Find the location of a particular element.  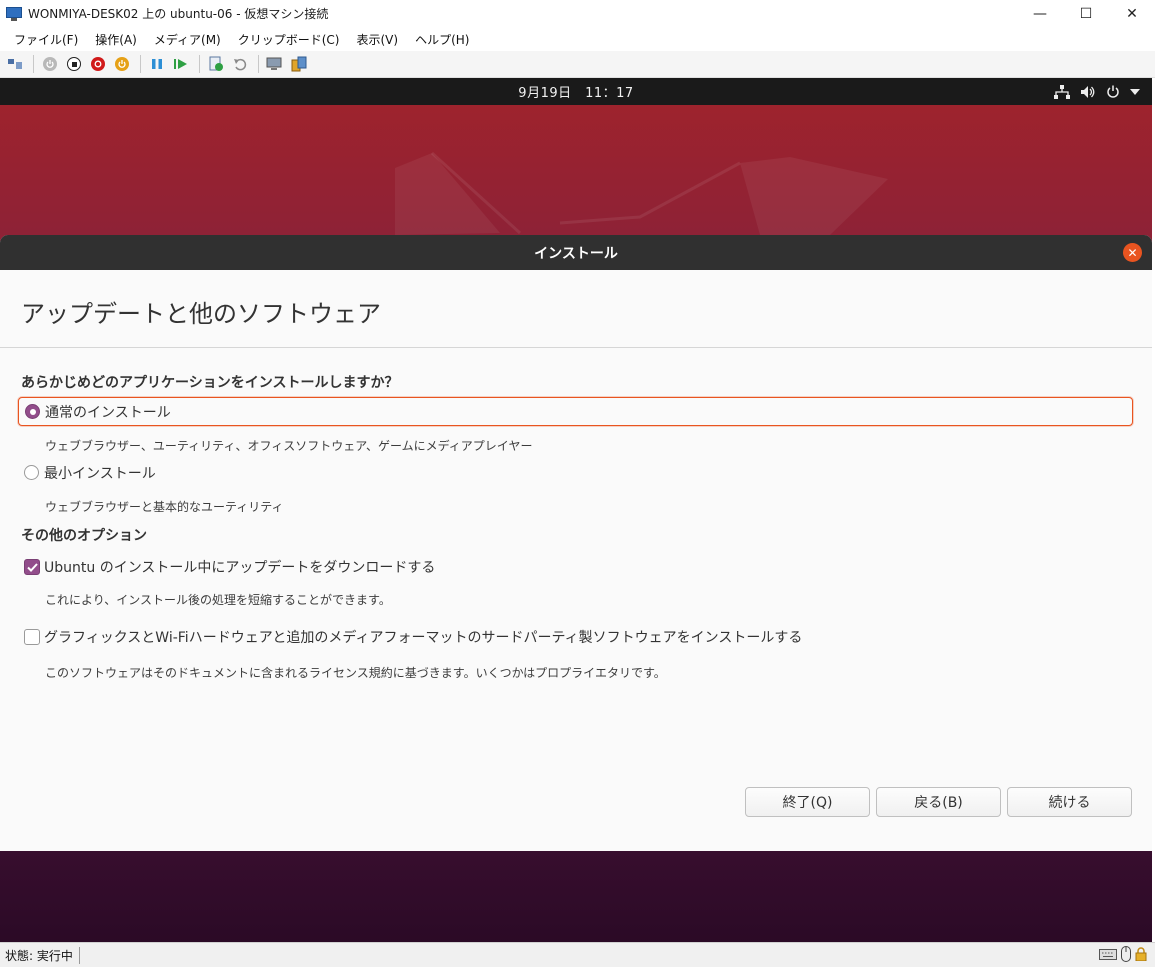

pause-icon is located at coordinates (157, 64).